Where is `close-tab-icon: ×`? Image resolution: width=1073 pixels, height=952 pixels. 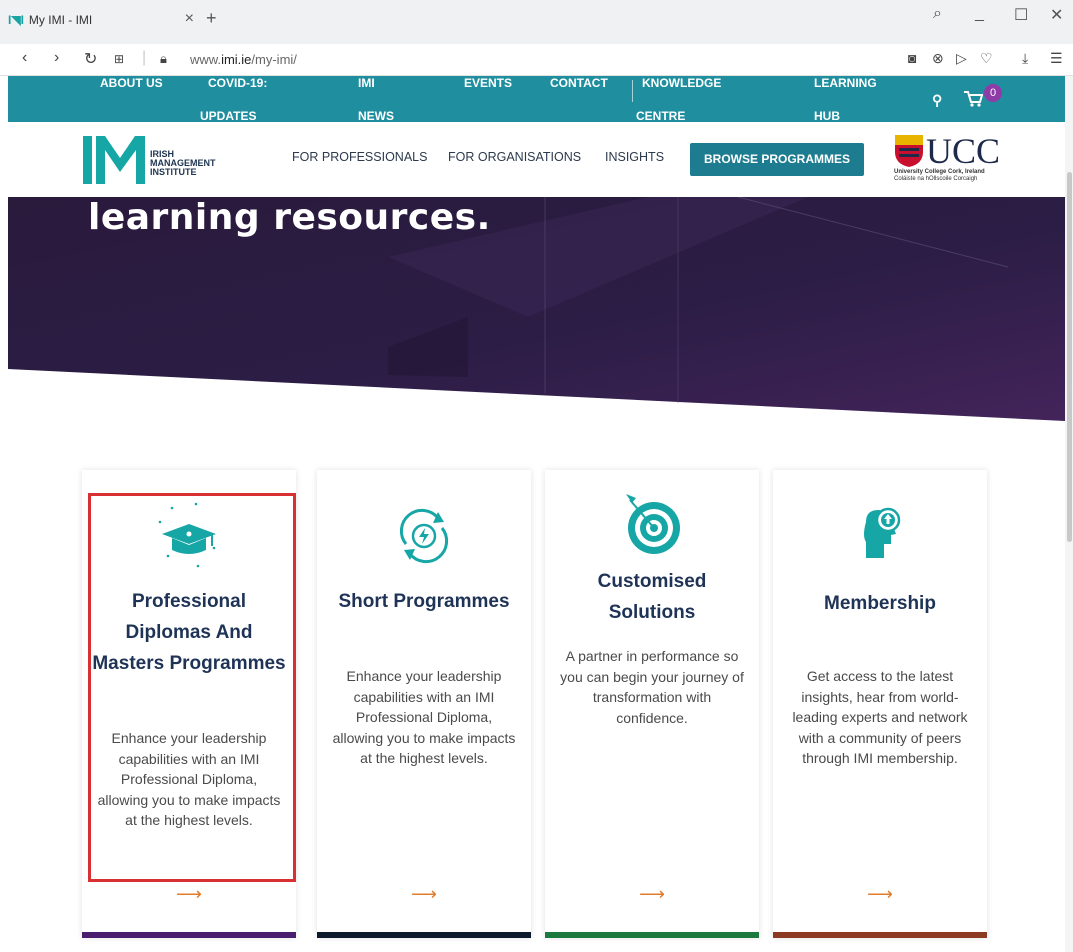
close-tab-icon: × is located at coordinates (189, 19).